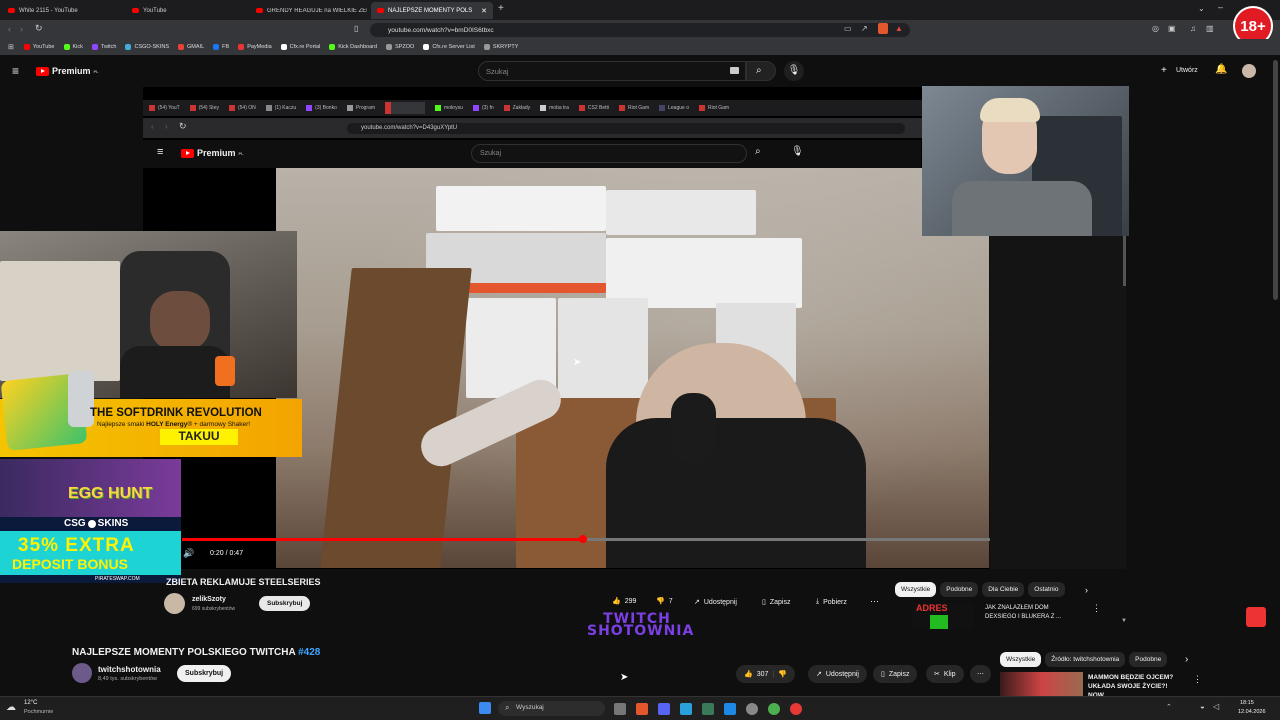  I want to click on brave-shield-icon, so click(883, 28).